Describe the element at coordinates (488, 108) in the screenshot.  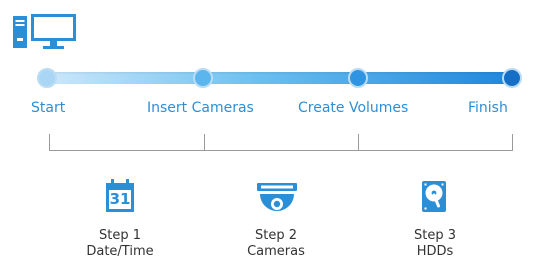
I see `step-label-finish: Finish` at that location.